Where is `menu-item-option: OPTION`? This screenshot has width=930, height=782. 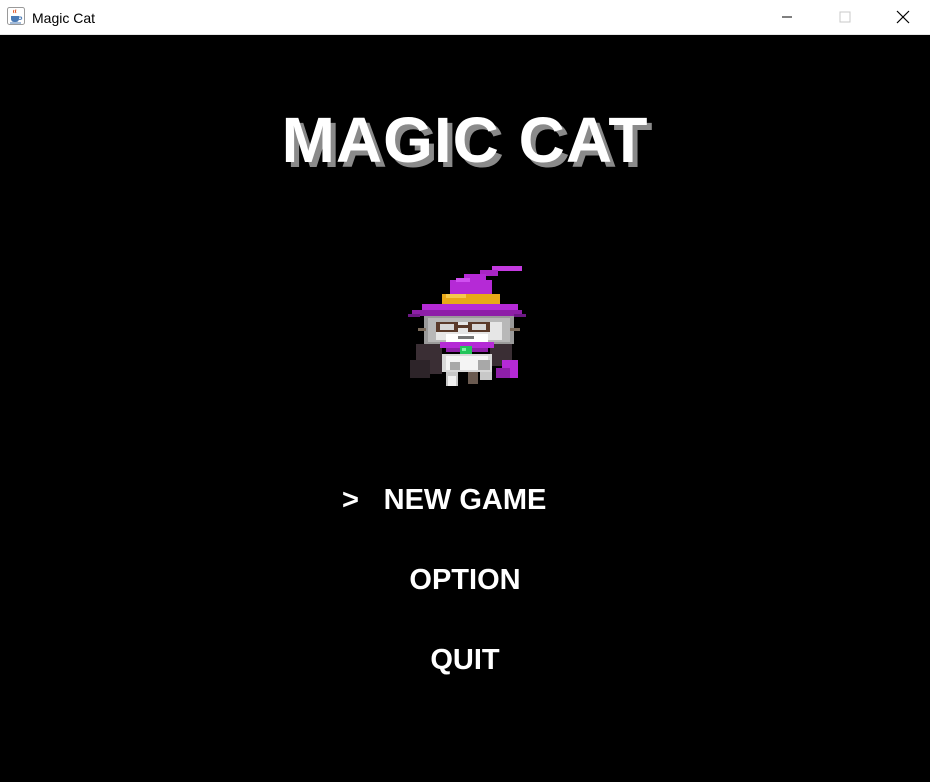 menu-item-option: OPTION is located at coordinates (465, 580).